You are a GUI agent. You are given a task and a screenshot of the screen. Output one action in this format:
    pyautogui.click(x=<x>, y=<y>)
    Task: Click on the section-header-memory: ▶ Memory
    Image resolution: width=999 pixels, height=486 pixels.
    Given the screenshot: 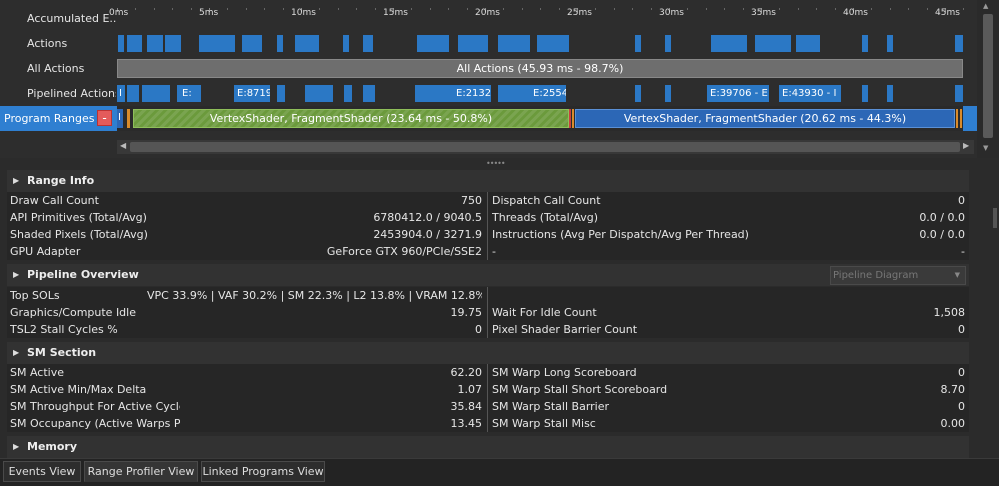 What is the action you would take?
    pyautogui.click(x=488, y=447)
    